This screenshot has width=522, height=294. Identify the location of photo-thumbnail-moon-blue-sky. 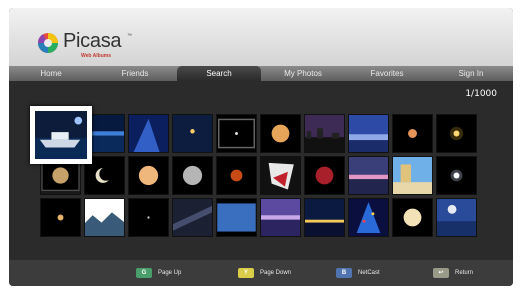
(456, 217).